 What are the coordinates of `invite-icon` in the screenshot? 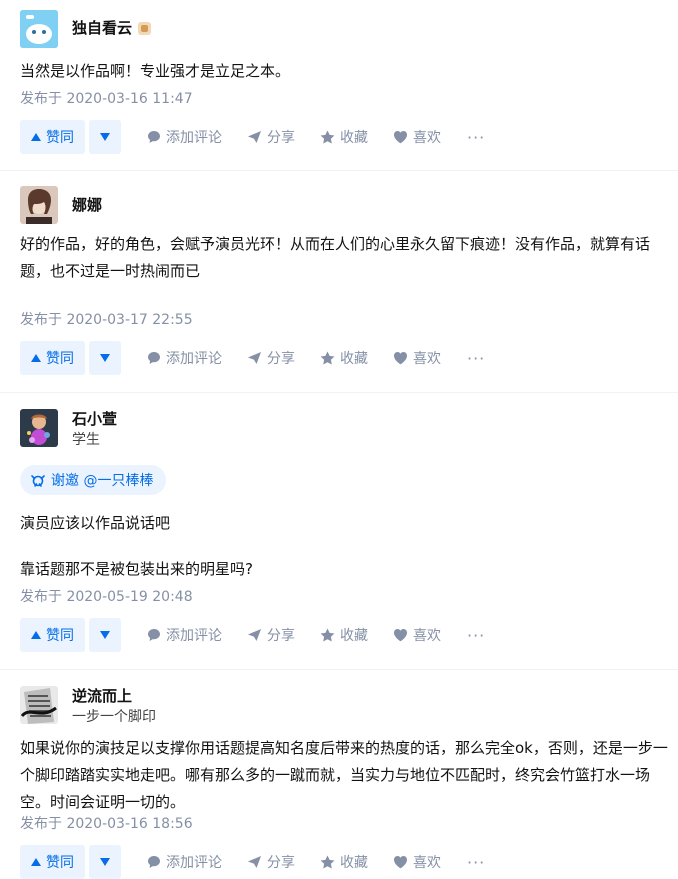 It's located at (38, 481).